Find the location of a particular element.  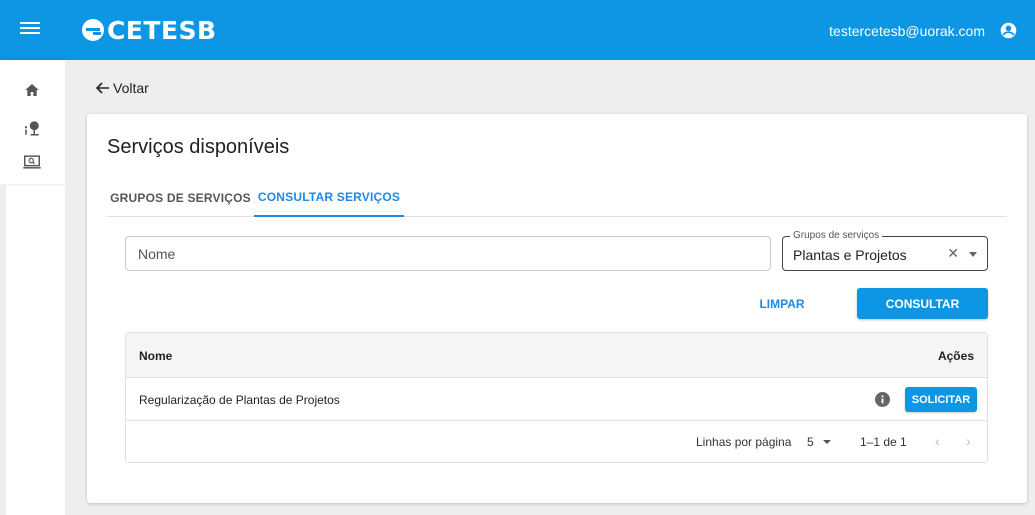

app-header: CETESB testercetesb@uorak.com is located at coordinates (517, 30).